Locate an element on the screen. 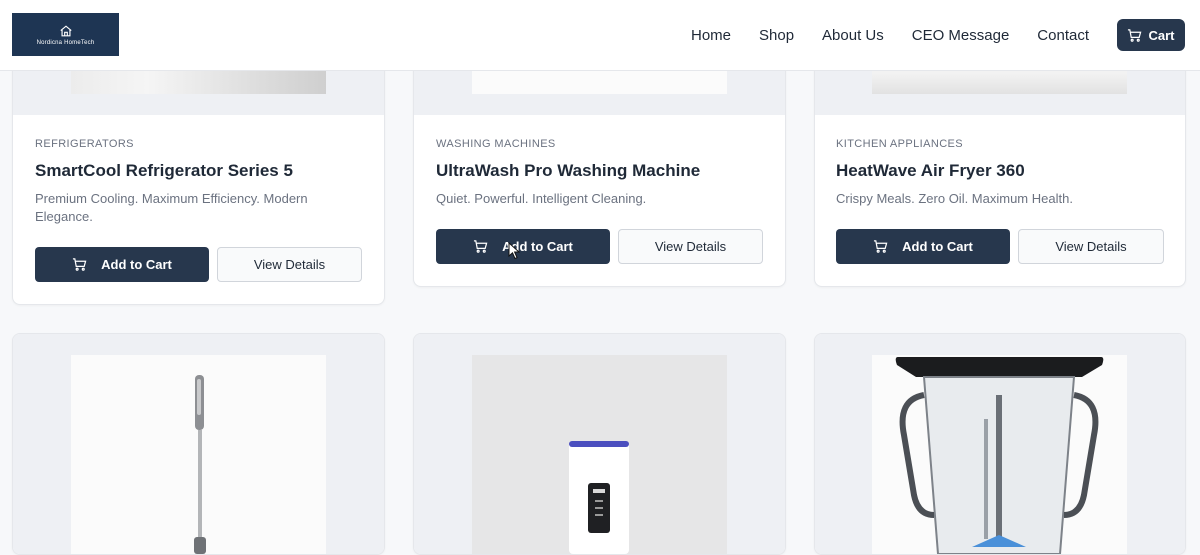 The image size is (1200, 555). brand-name: Nordicna HomeTech is located at coordinates (65, 42).